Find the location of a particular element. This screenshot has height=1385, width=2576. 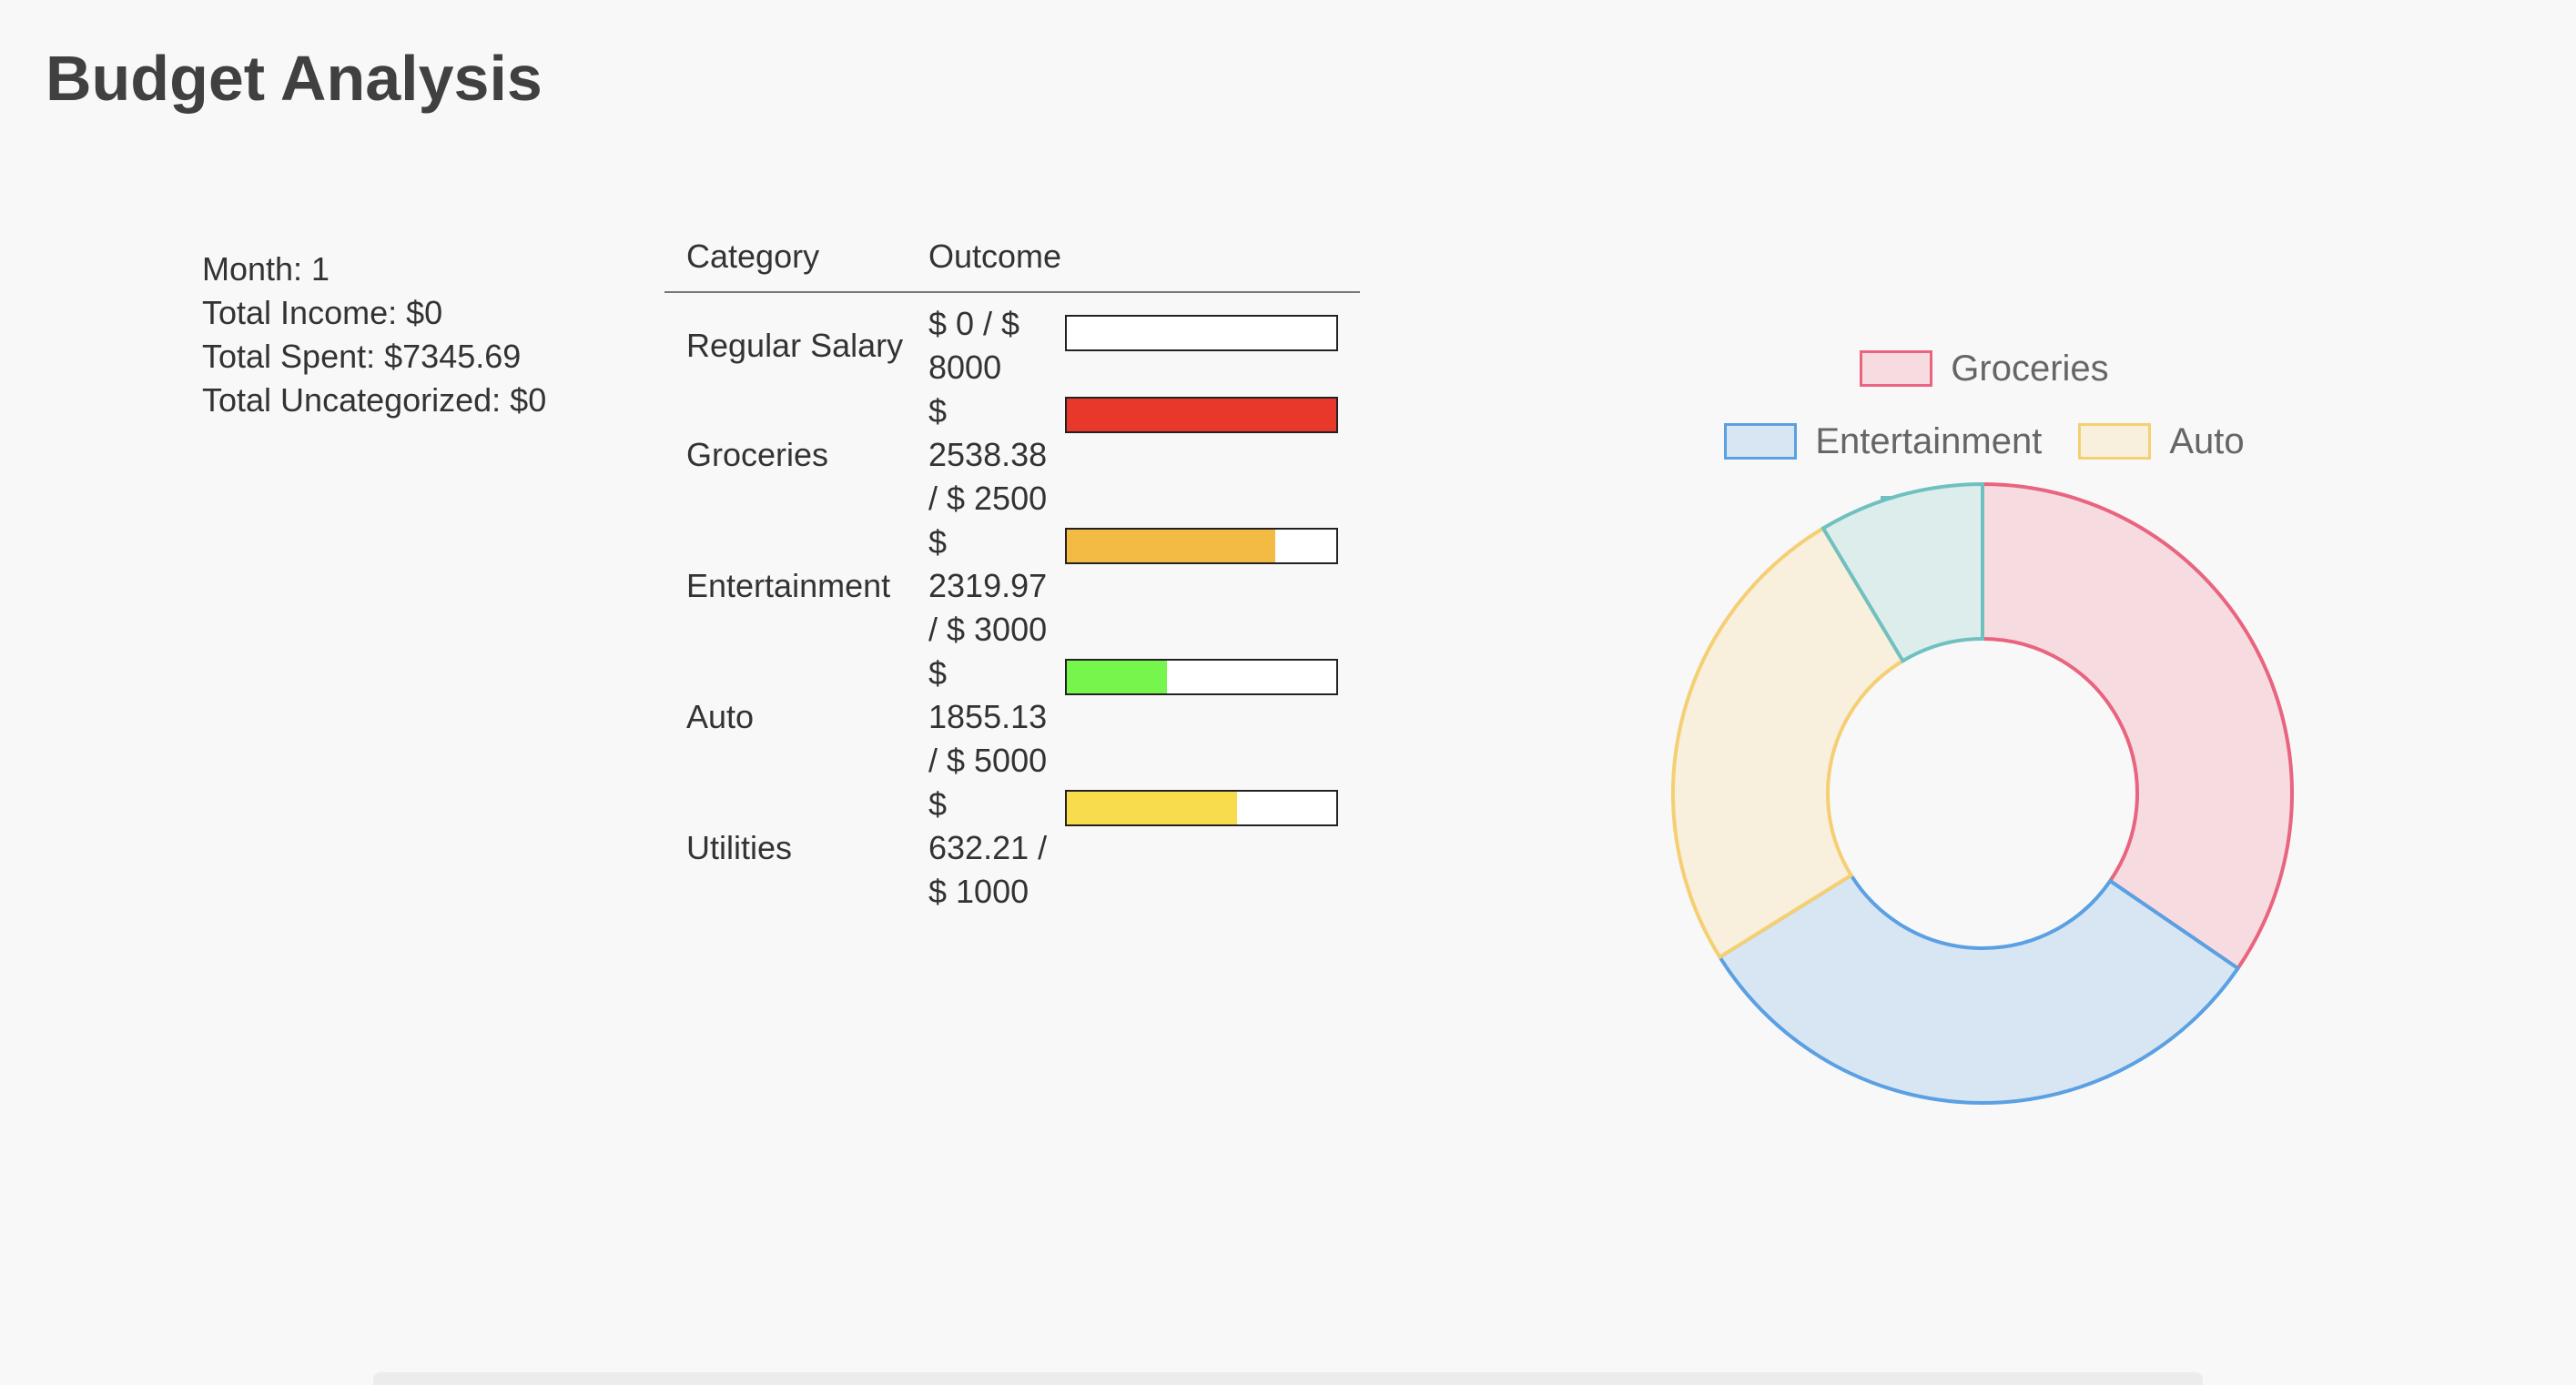

total-spent: Total Spent: $7345.69 is located at coordinates (362, 356).